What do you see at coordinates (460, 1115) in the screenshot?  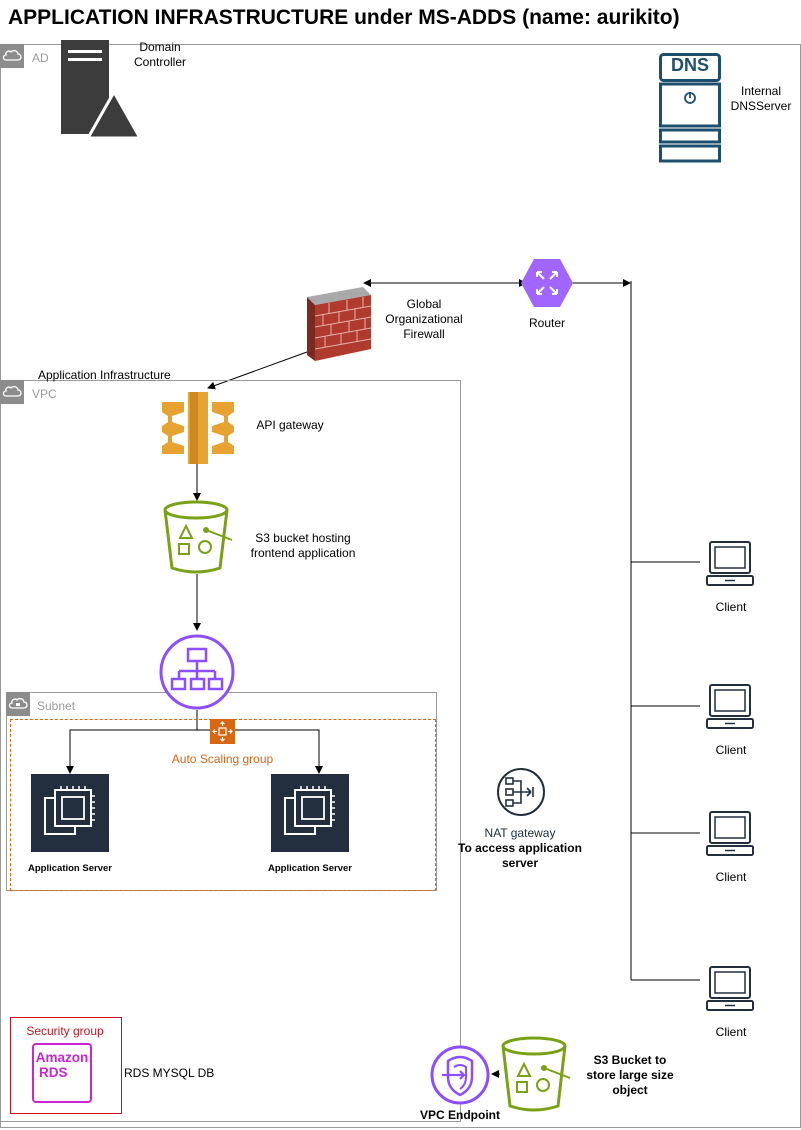 I see `vpc-endpoint-label: VPC Endpoint` at bounding box center [460, 1115].